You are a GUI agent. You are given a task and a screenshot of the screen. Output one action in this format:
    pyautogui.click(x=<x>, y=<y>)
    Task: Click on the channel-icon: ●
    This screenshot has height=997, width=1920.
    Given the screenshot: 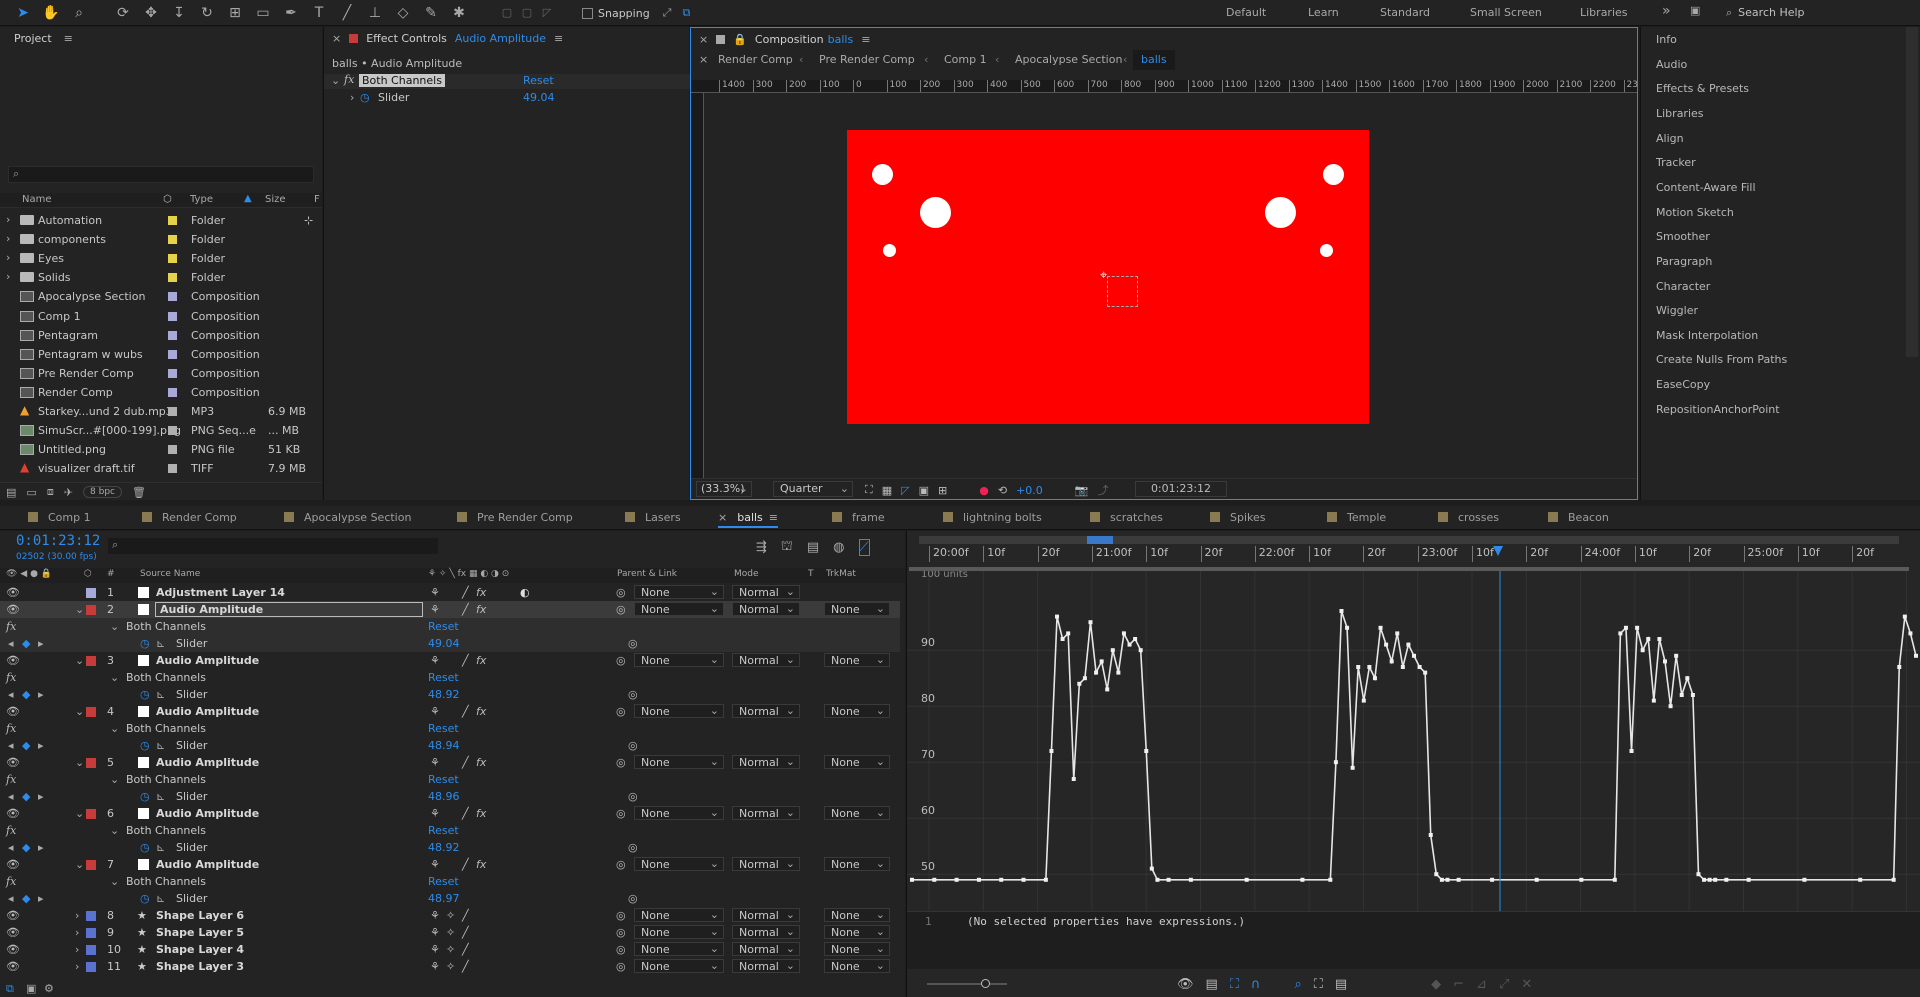 What is the action you would take?
    pyautogui.click(x=984, y=490)
    